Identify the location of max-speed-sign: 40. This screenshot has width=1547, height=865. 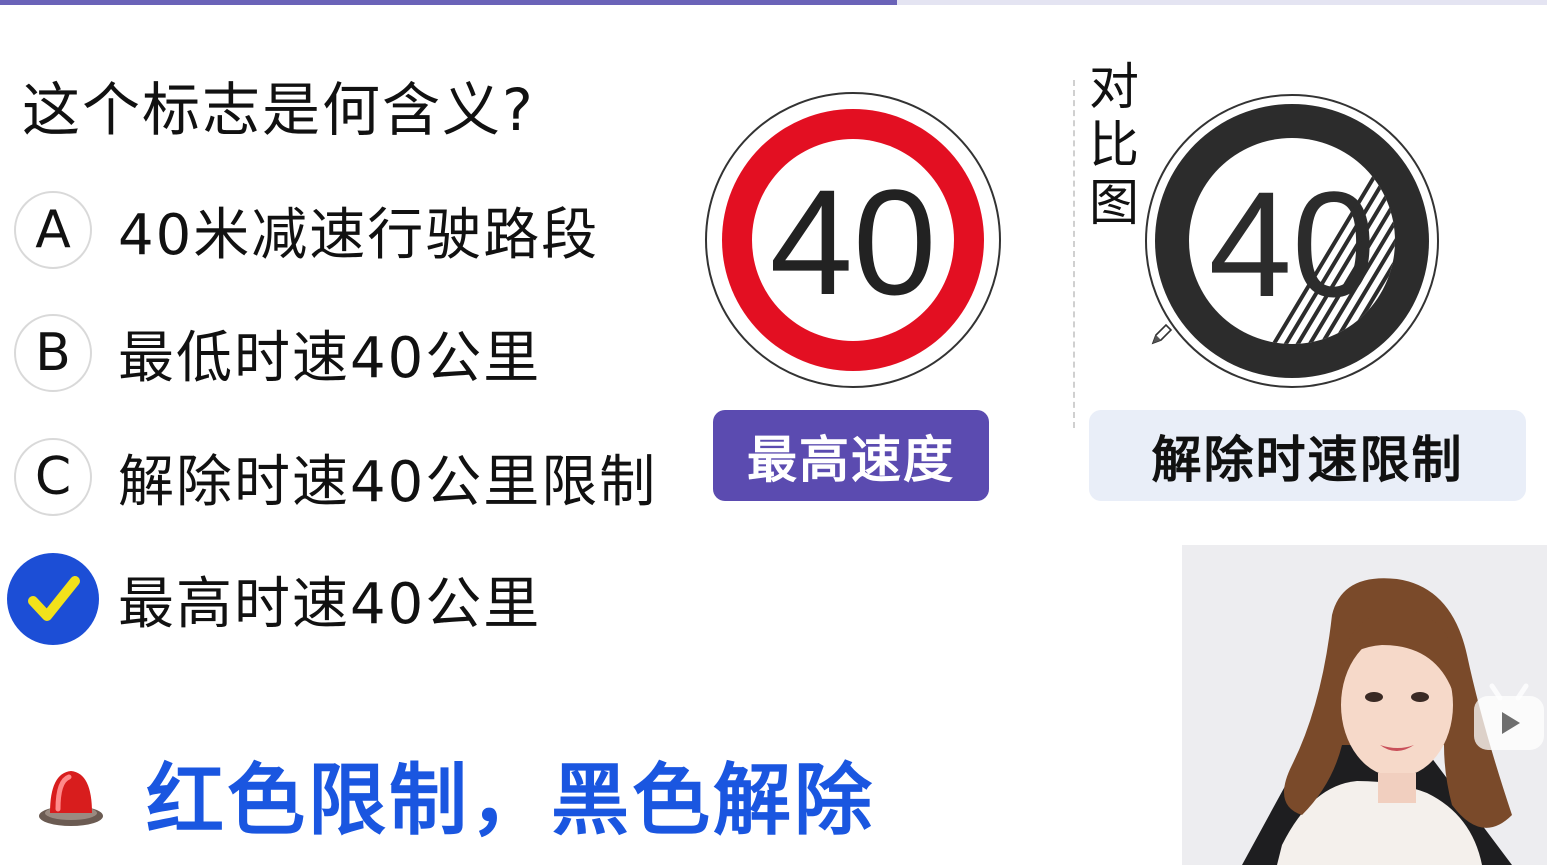
(853, 240).